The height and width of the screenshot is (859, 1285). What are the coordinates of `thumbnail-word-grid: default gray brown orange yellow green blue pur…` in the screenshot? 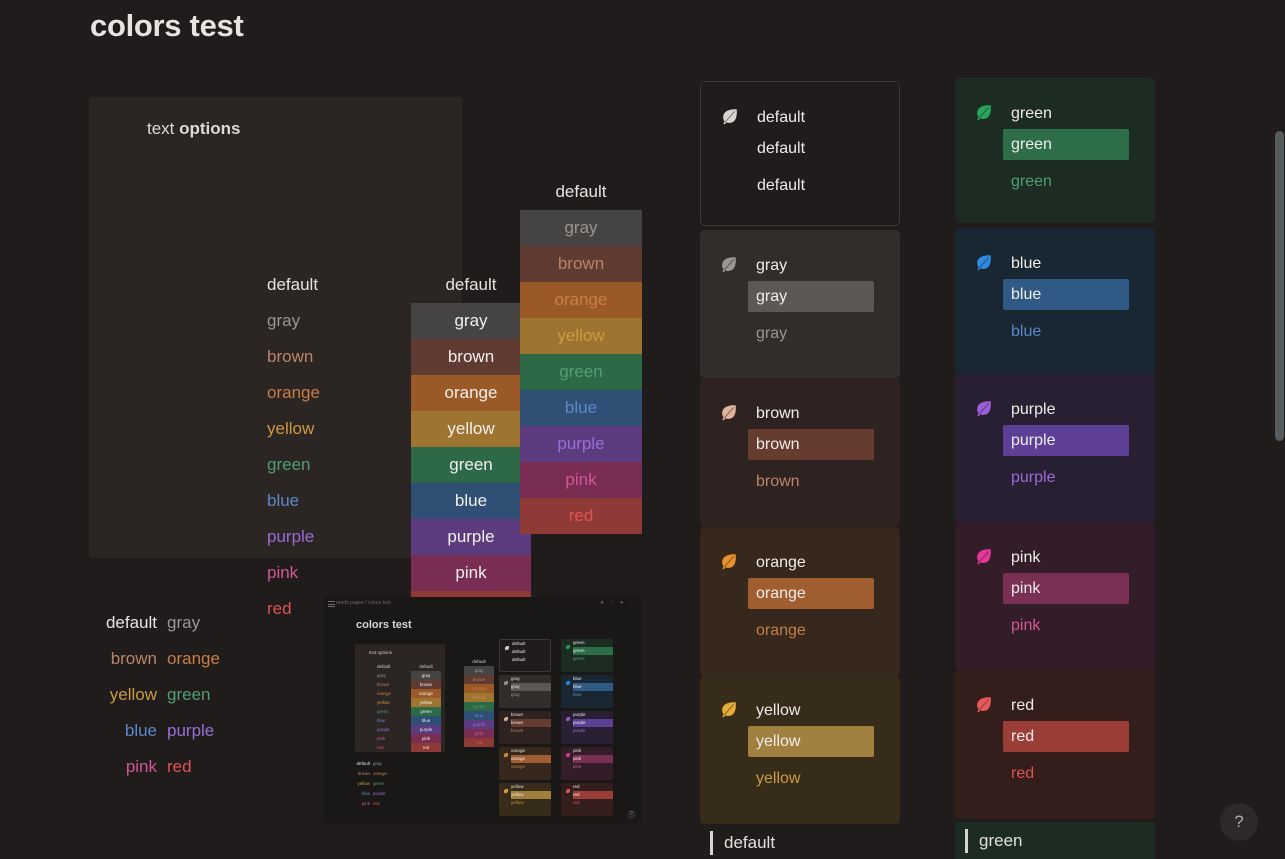 It's located at (386, 784).